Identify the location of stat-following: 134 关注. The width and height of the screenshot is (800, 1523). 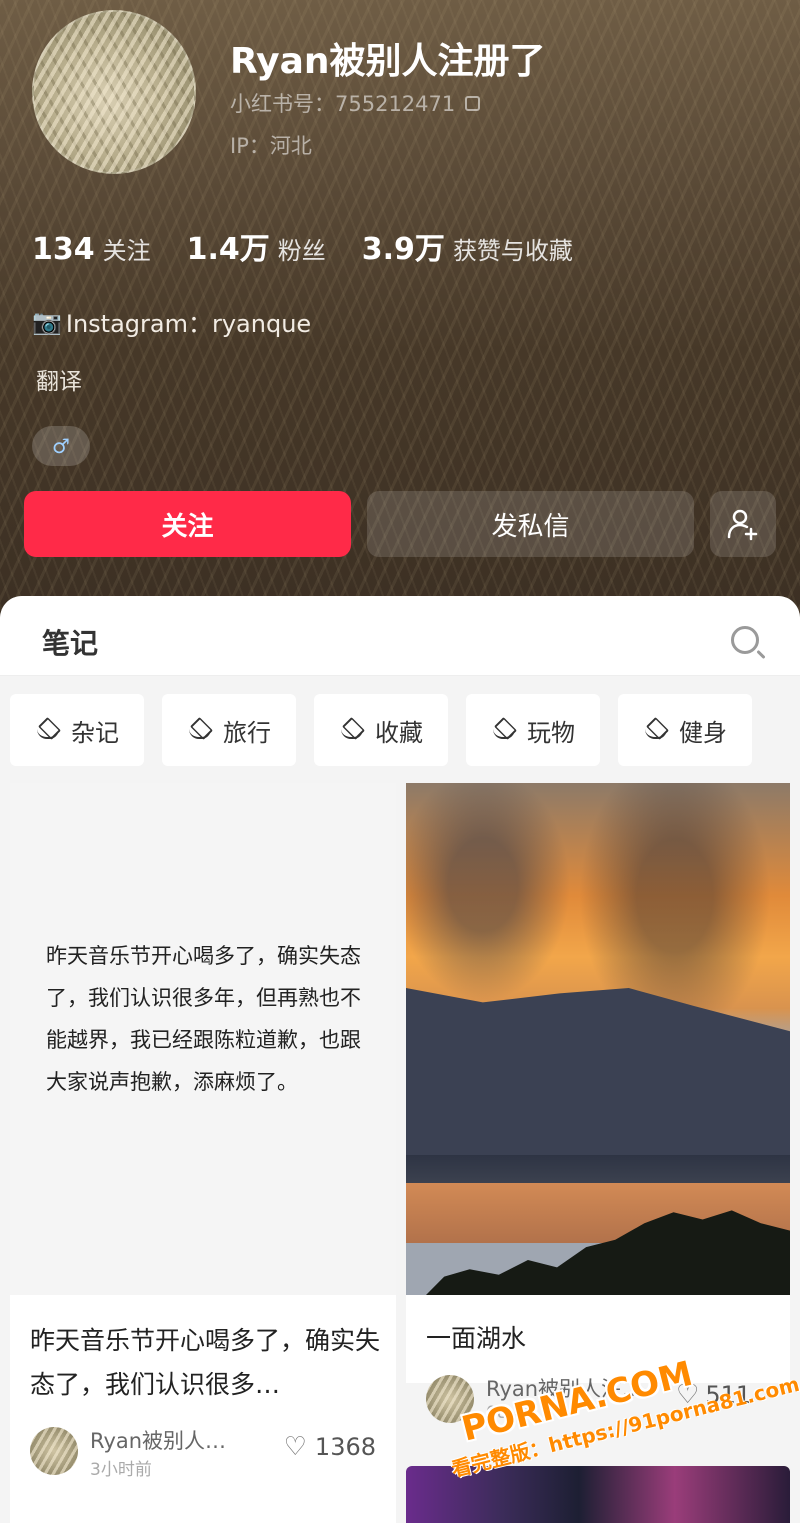
(91, 249).